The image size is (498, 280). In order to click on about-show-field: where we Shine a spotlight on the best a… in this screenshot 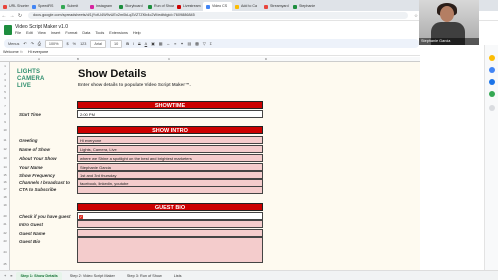, I will do `click(170, 158)`.